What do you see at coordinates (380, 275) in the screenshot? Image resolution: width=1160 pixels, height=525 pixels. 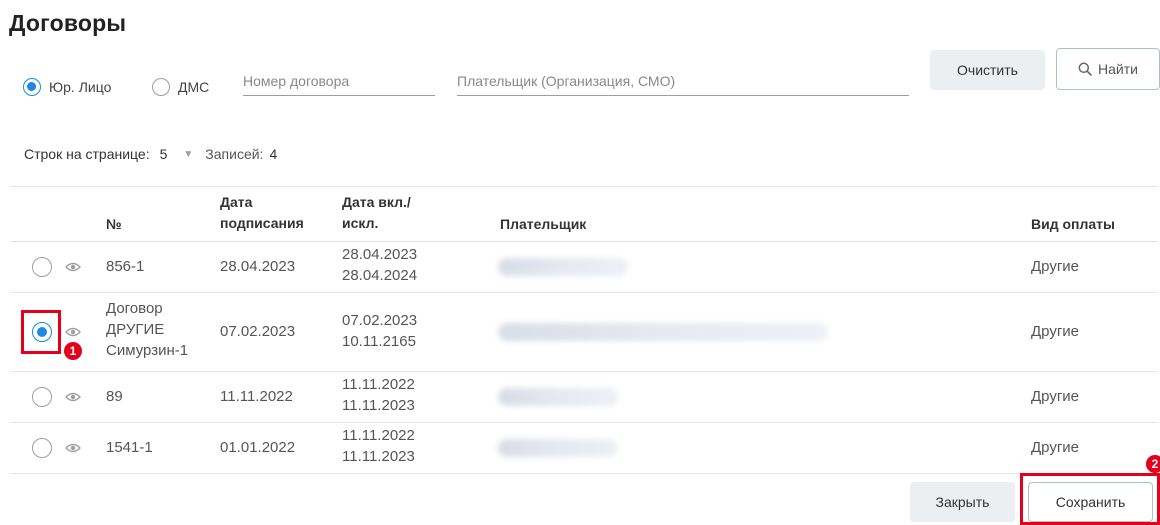 I see `excl-date: 28.04.2024` at bounding box center [380, 275].